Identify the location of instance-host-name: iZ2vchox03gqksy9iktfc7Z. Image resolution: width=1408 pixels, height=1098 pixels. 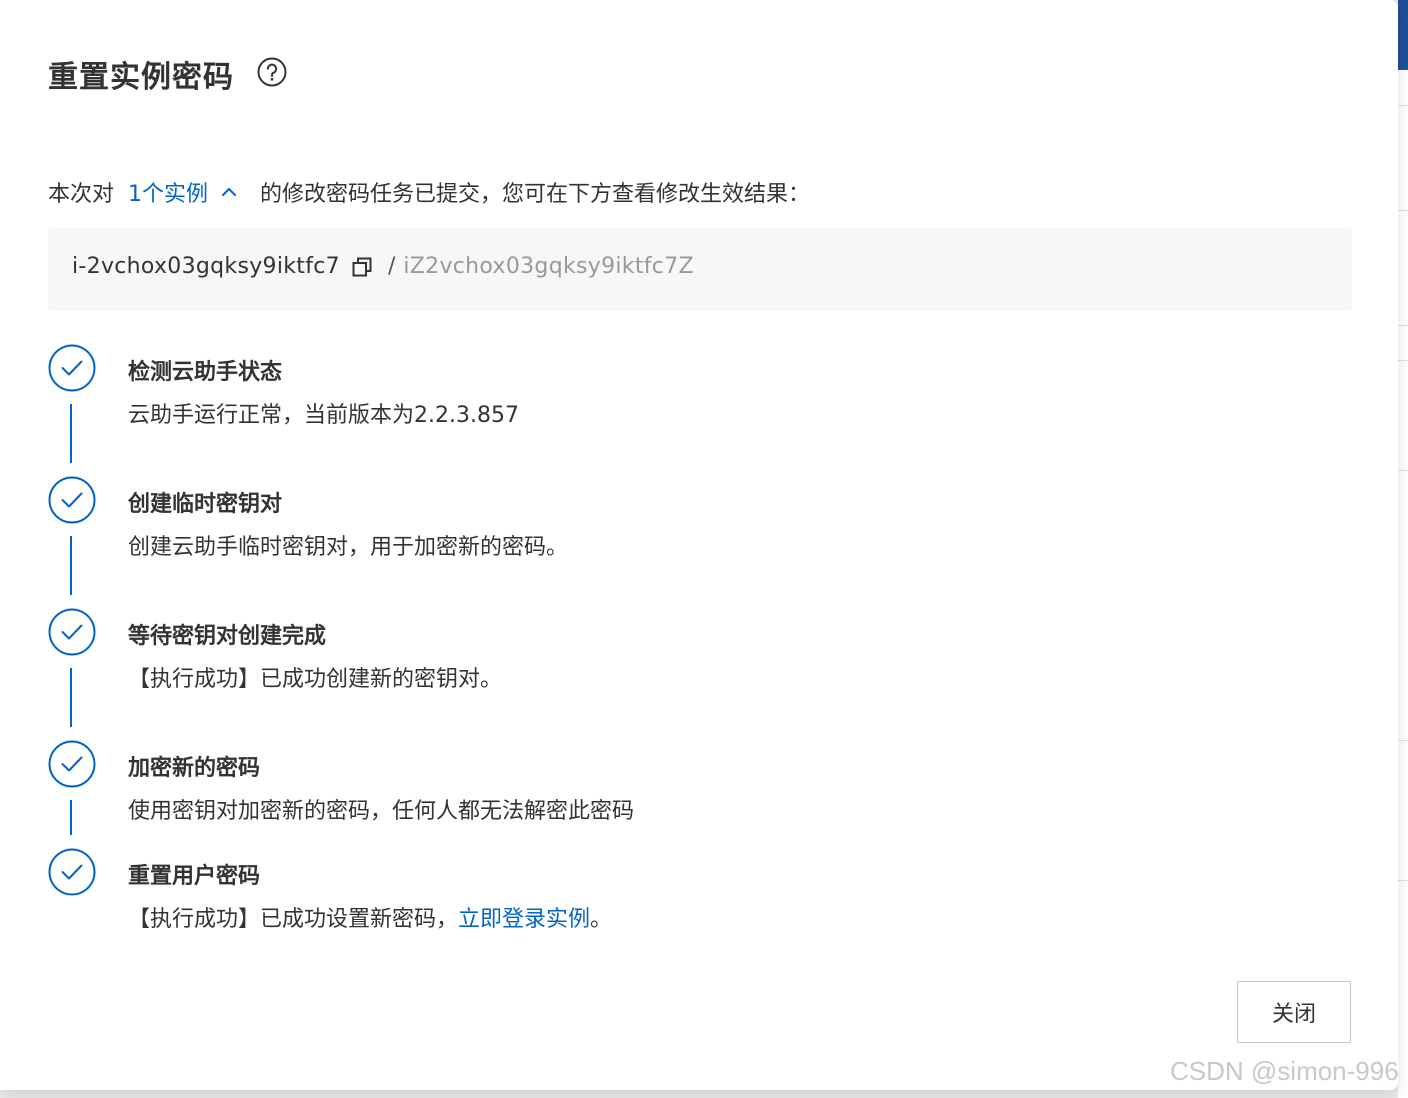
(548, 266).